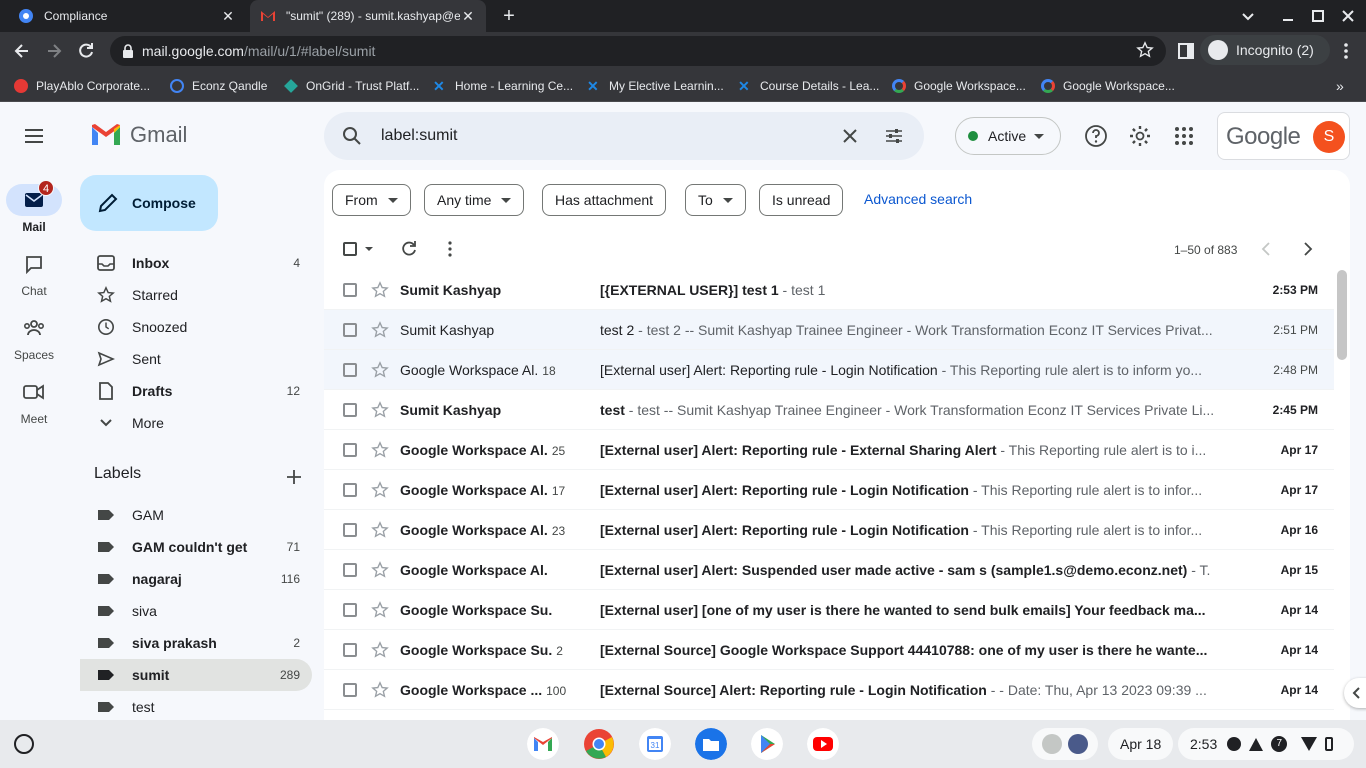 The width and height of the screenshot is (1366, 768). What do you see at coordinates (1348, 16) in the screenshot?
I see `close-window-icon` at bounding box center [1348, 16].